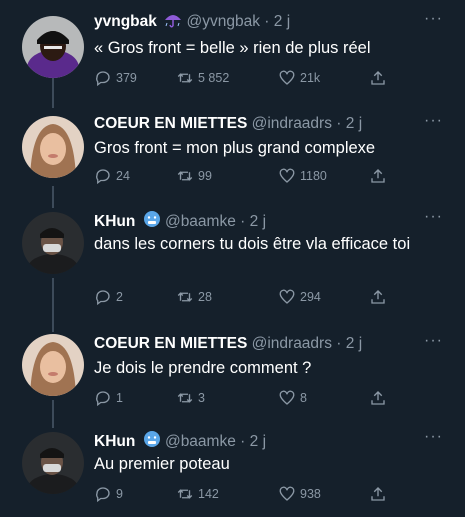 This screenshot has width=465, height=517. What do you see at coordinates (123, 176) in the screenshot?
I see `reply-count: 24` at bounding box center [123, 176].